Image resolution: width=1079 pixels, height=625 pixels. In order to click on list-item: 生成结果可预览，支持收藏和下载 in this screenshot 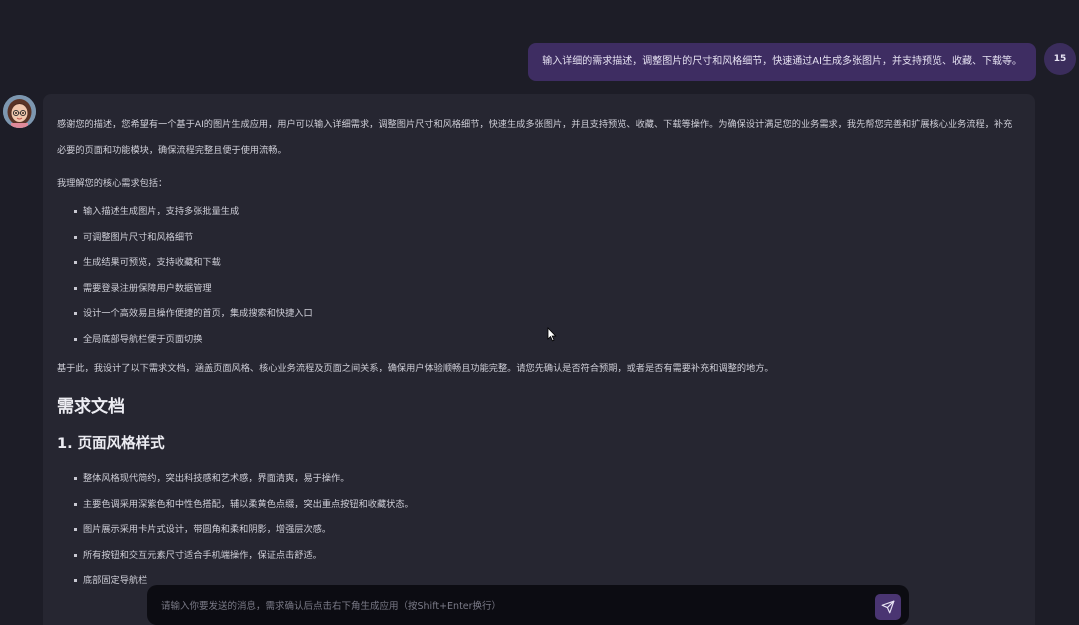, I will do `click(547, 268)`.